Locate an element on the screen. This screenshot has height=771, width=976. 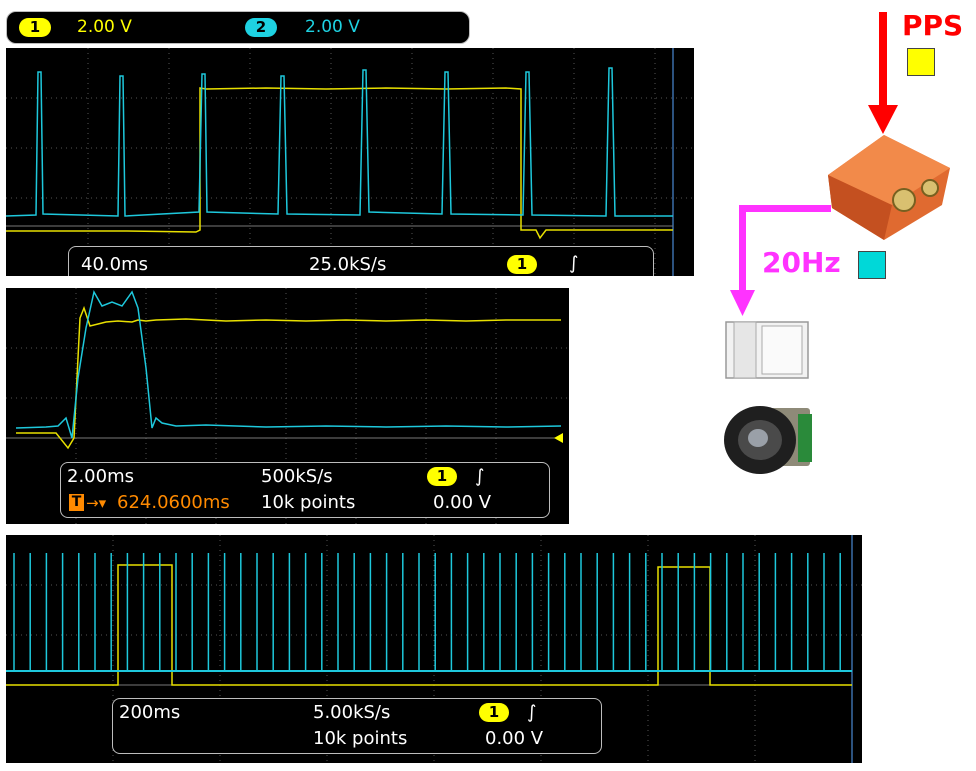
pps-color-swatch is located at coordinates (921, 62).